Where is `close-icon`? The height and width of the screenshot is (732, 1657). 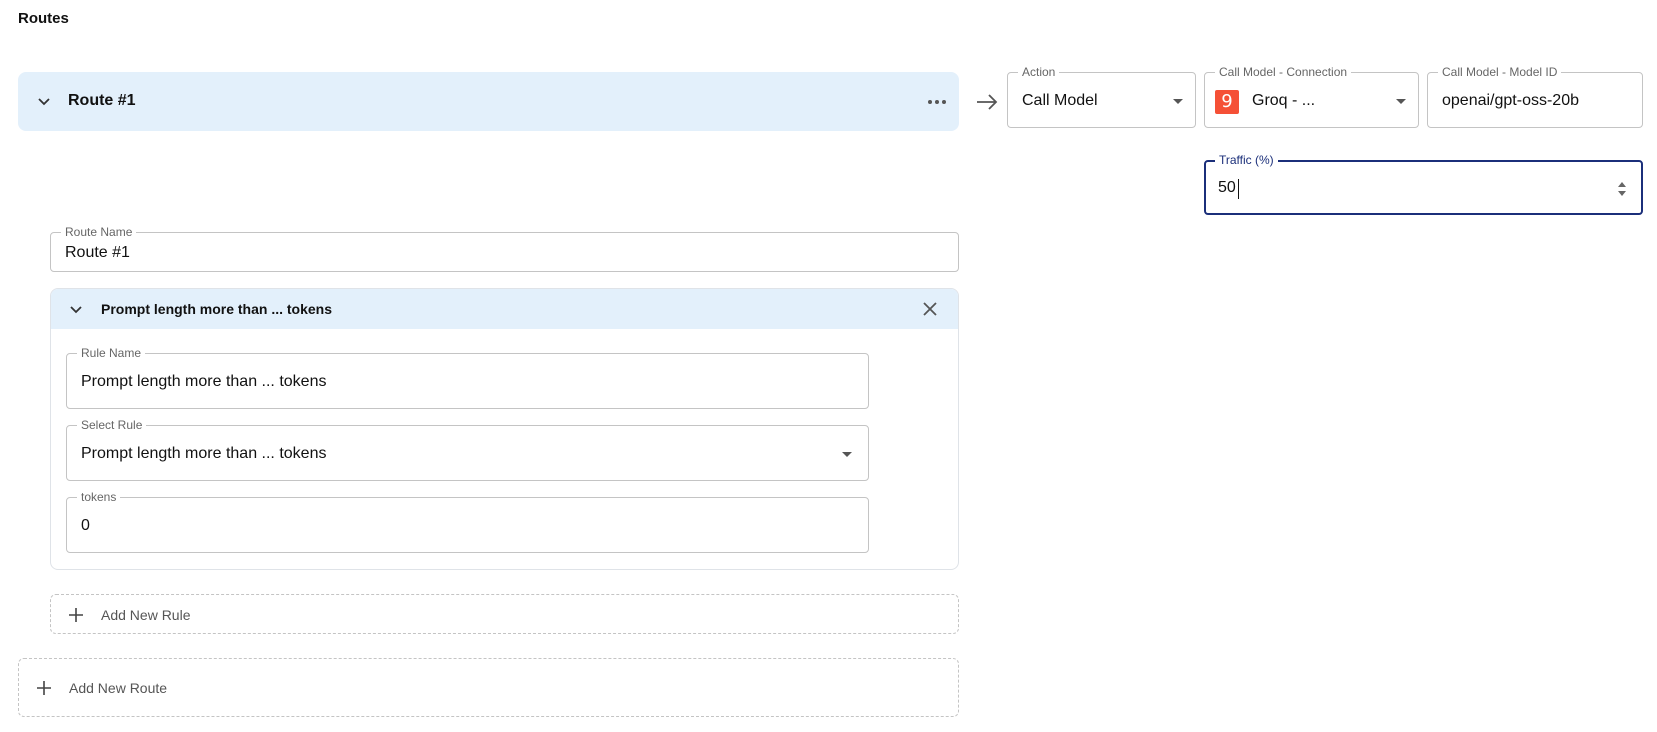 close-icon is located at coordinates (930, 309).